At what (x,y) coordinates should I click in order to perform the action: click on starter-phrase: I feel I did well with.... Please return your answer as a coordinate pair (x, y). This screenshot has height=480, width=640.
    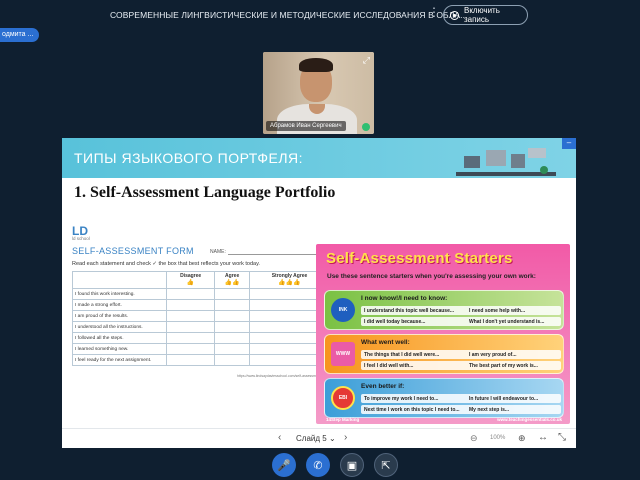
    Looking at the image, I should click on (389, 366).